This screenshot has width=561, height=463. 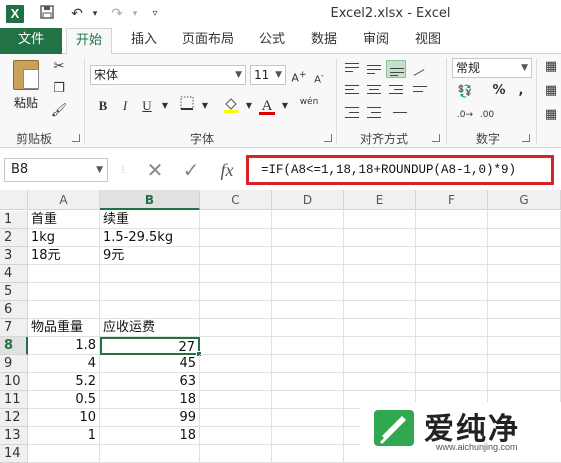 What do you see at coordinates (267, 106) in the screenshot?
I see `font-color-icon: A` at bounding box center [267, 106].